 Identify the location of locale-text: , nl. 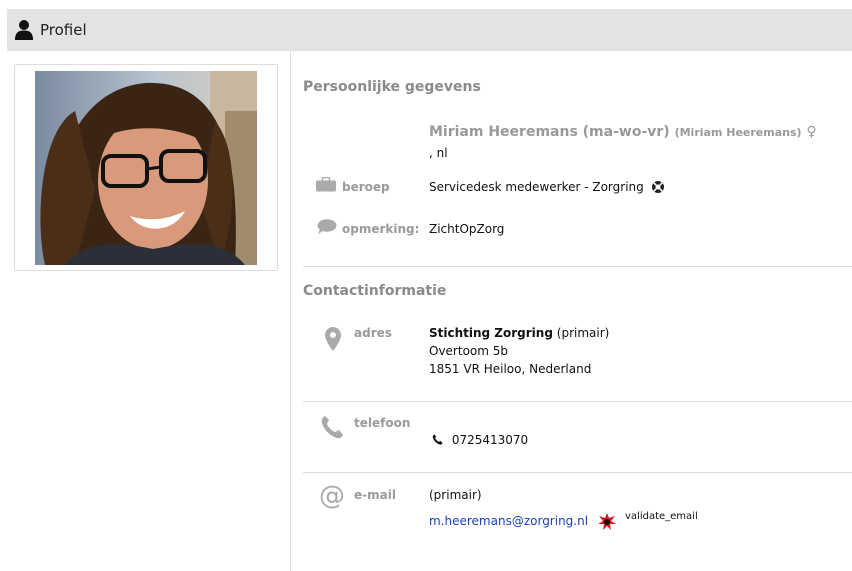
(438, 153).